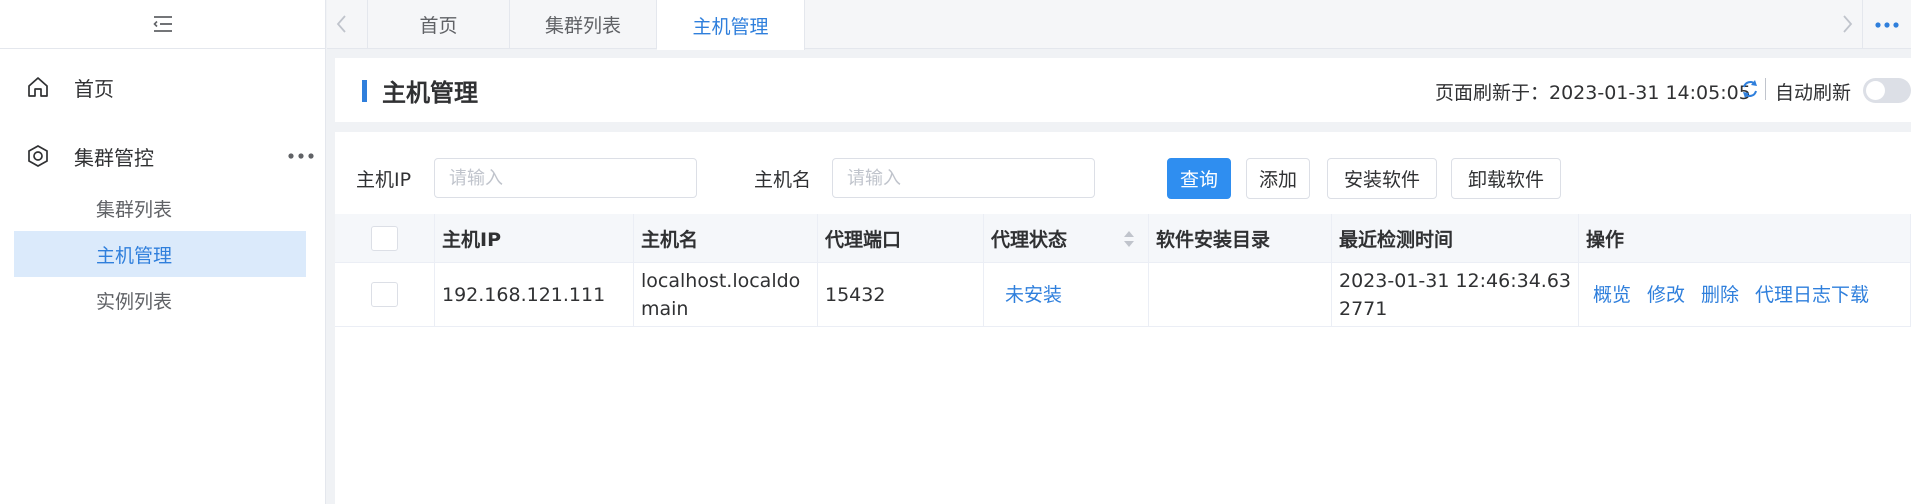  What do you see at coordinates (114, 157) in the screenshot?
I see `sidebar-item-label: 集群管控` at bounding box center [114, 157].